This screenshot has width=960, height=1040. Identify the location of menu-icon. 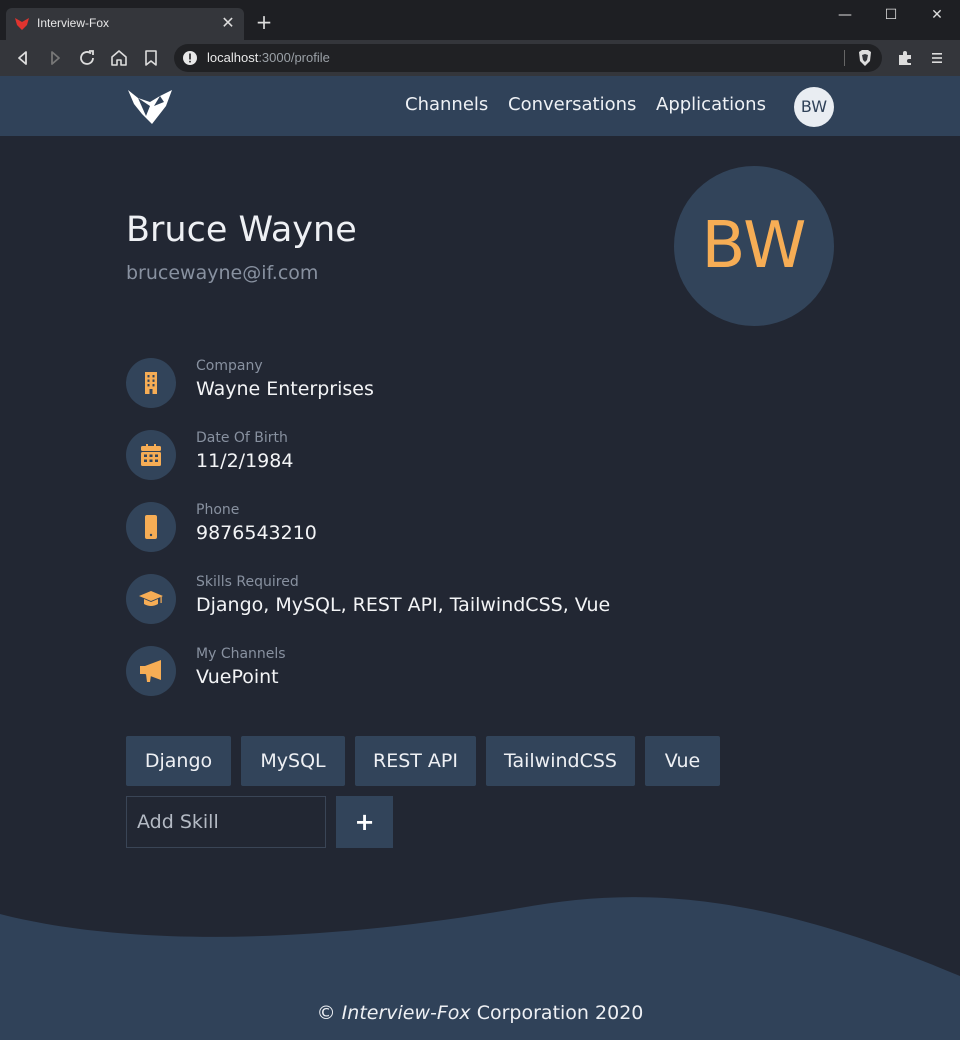
(937, 58).